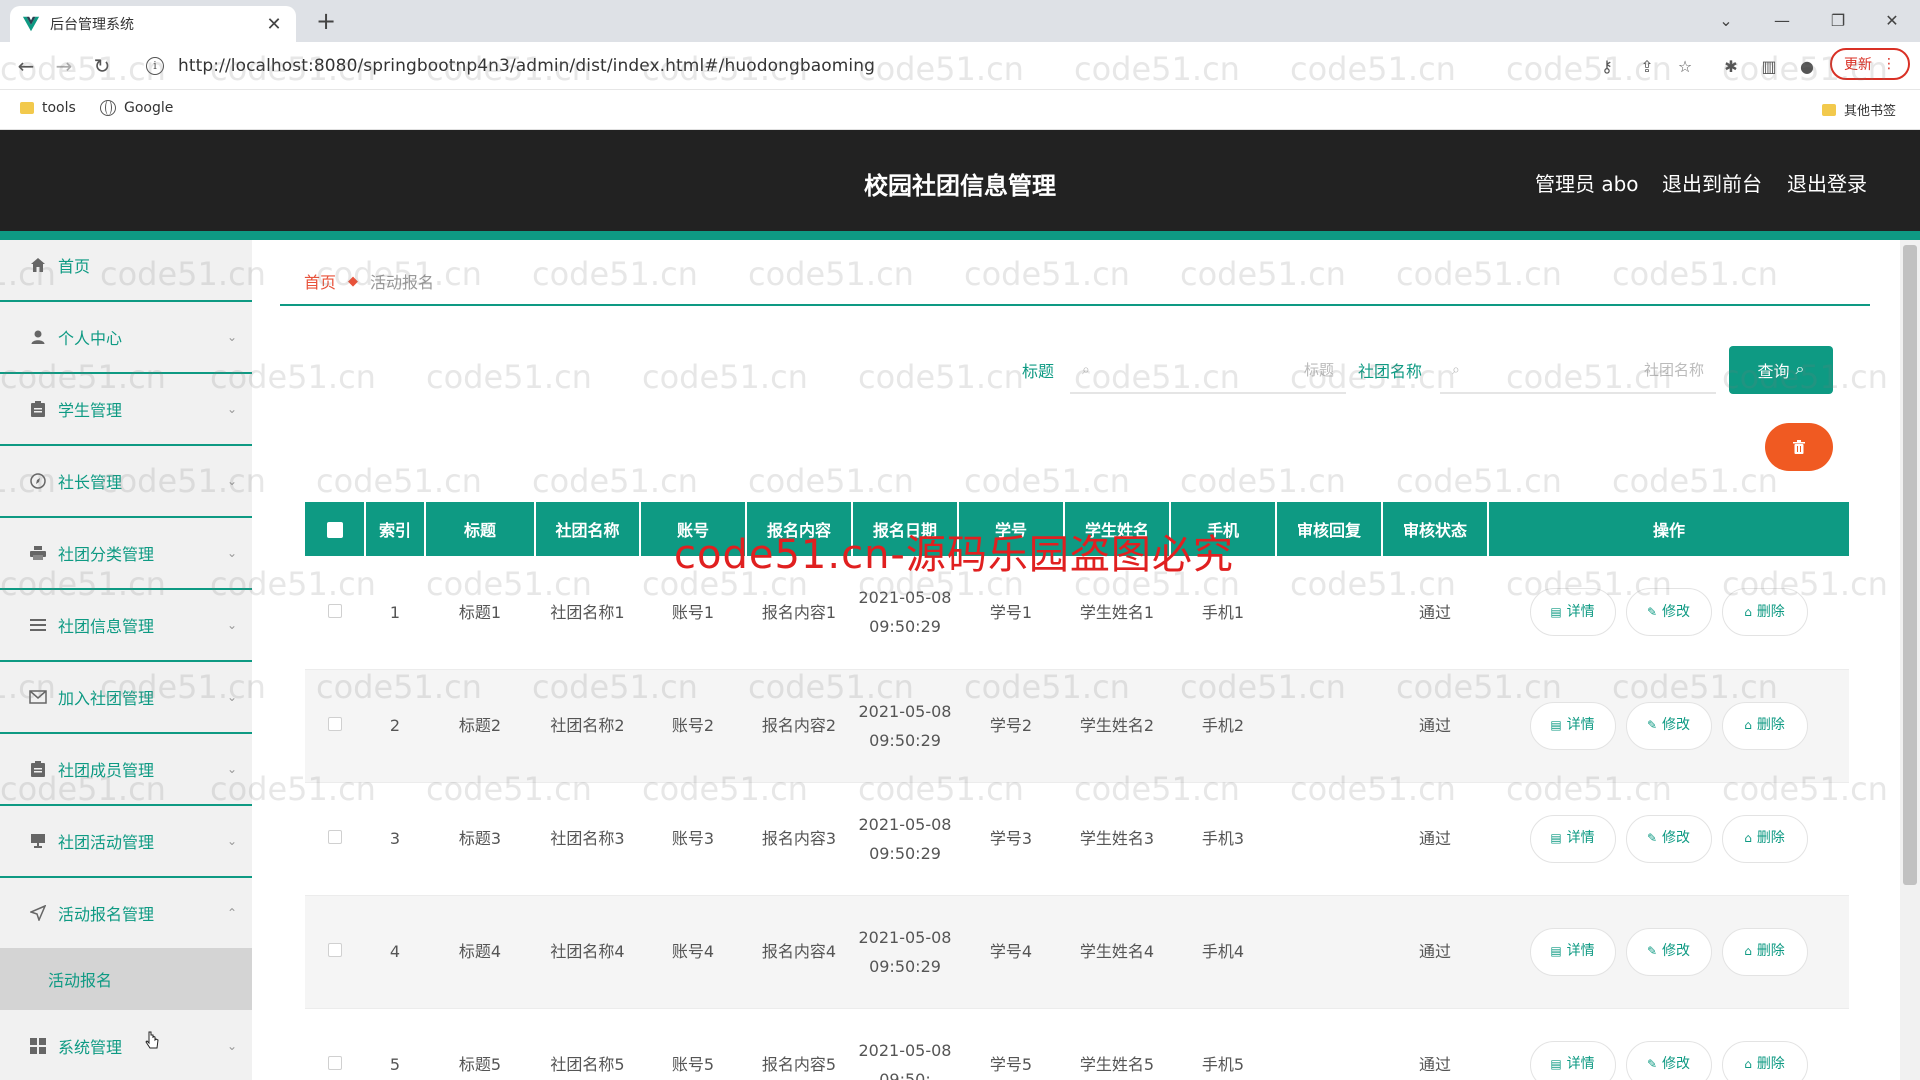 This screenshot has height=1080, width=1920. What do you see at coordinates (905, 1044) in the screenshot?
I see `cell-date: 2021-05-08 09:50:` at bounding box center [905, 1044].